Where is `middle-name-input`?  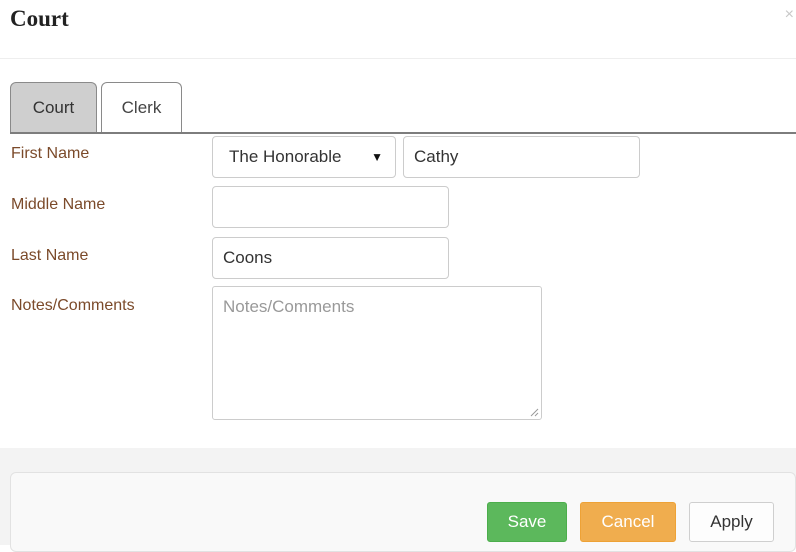
middle-name-input is located at coordinates (330, 207).